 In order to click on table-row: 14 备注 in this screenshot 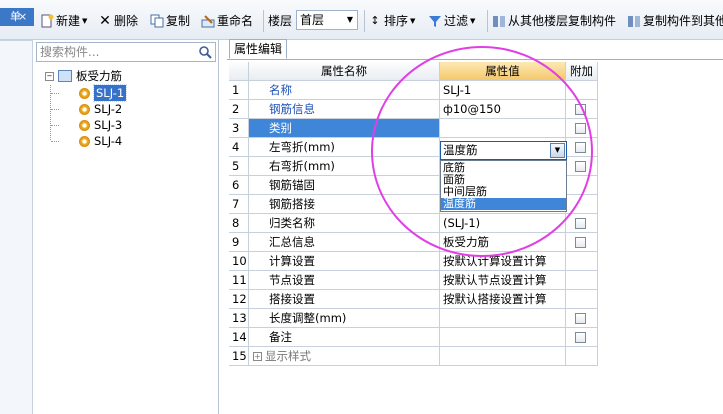, I will do `click(413, 337)`.